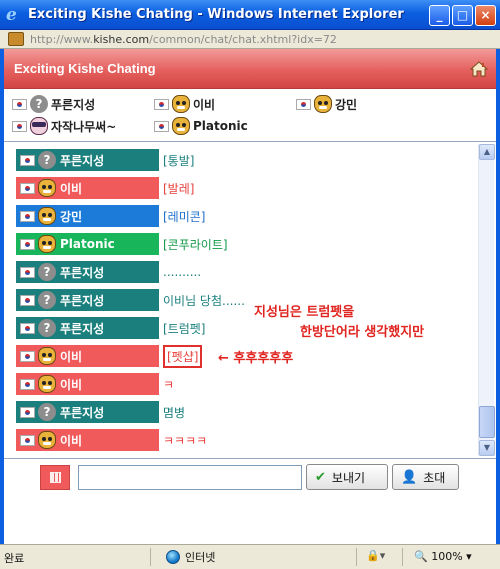 Image resolution: width=500 pixels, height=569 pixels. I want to click on zone-label: 인터넷, so click(200, 557).